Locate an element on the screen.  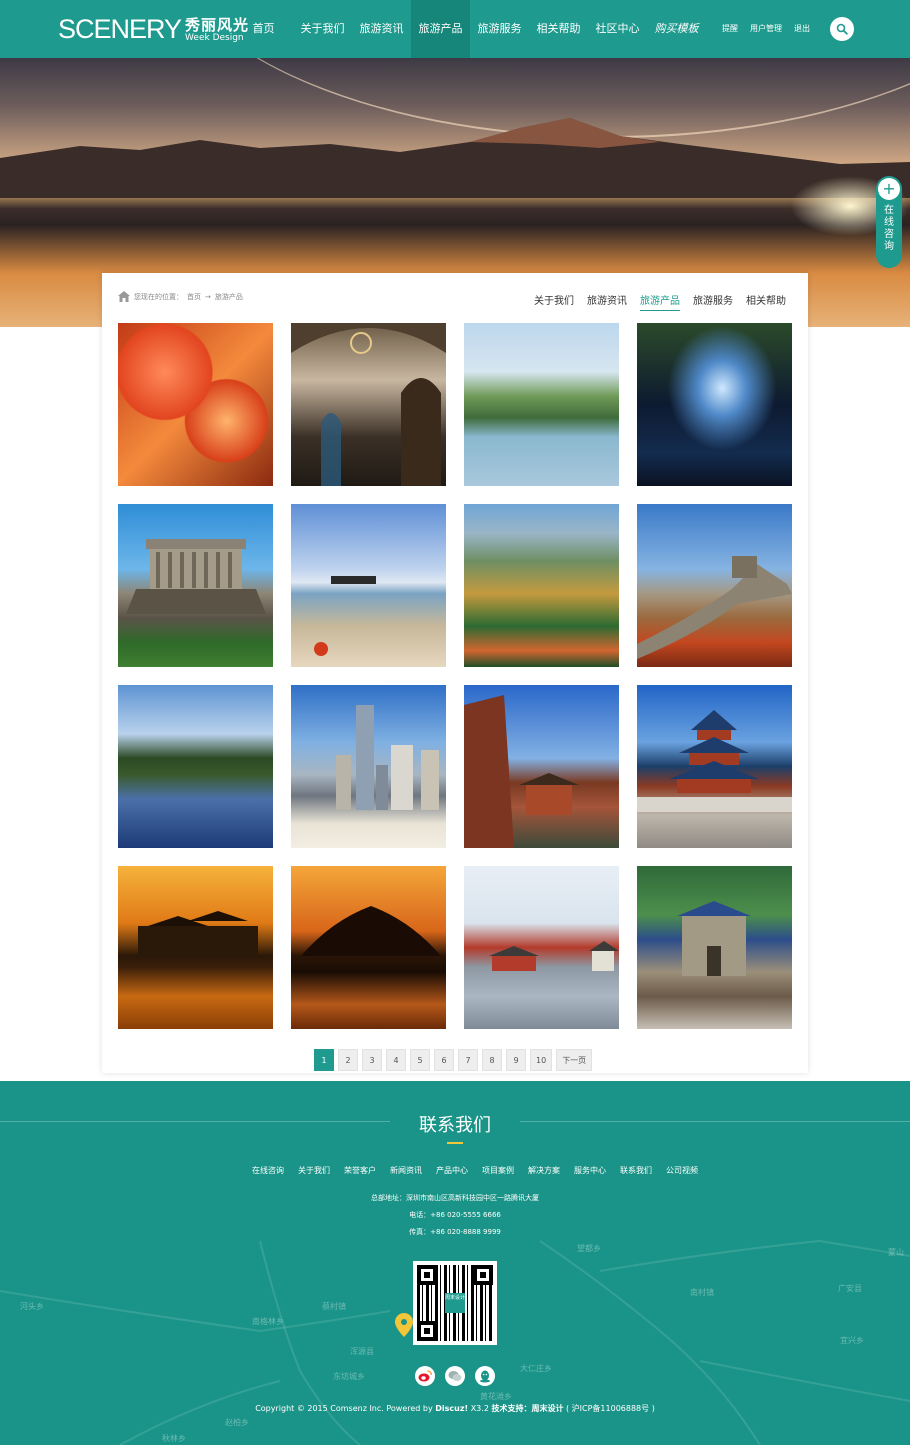
search-button is located at coordinates (842, 29).